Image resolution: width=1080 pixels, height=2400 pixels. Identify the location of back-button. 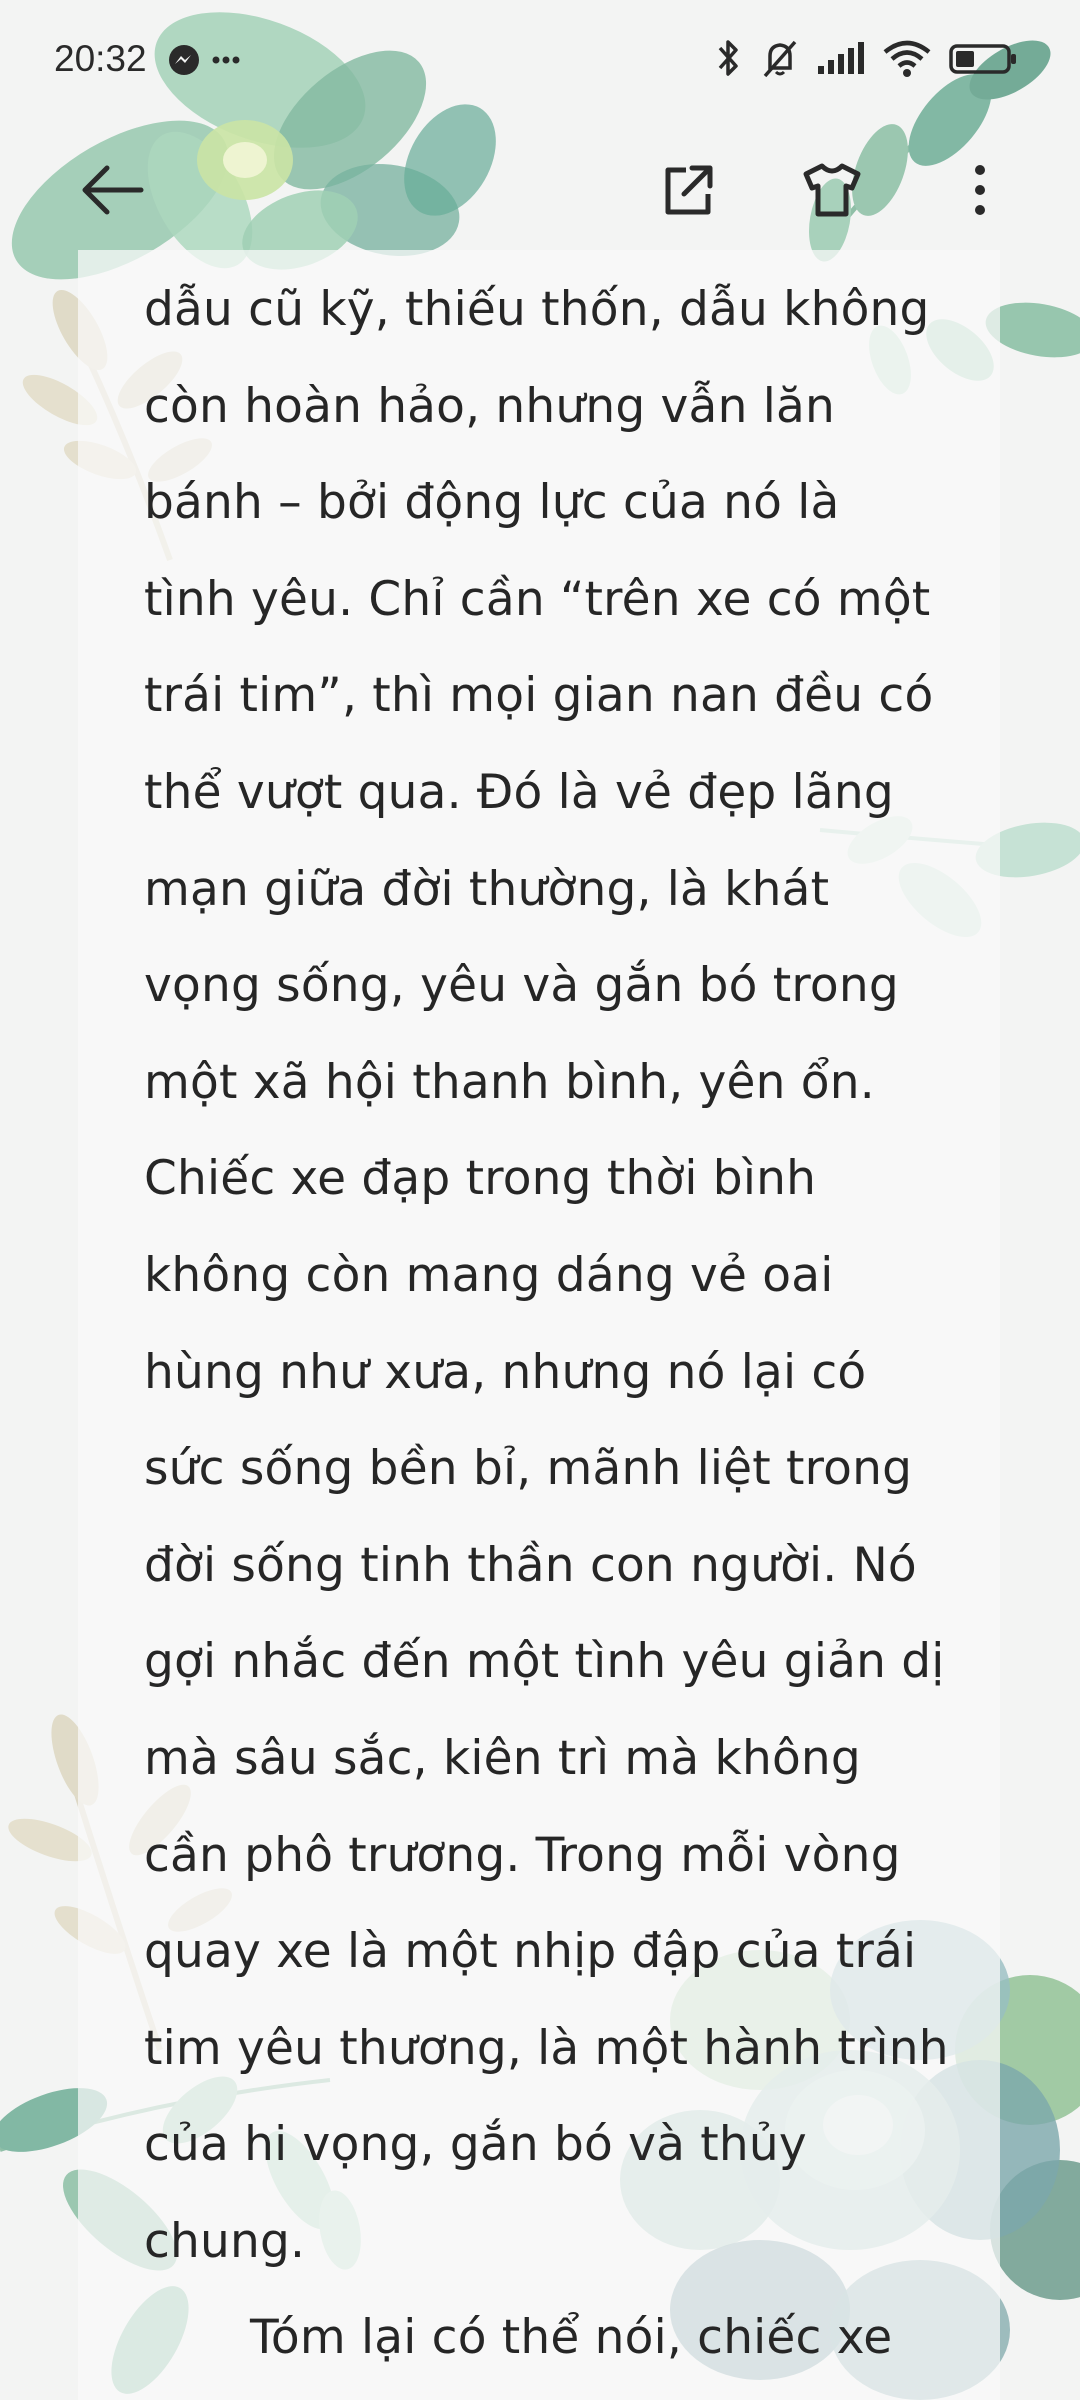
(112, 190).